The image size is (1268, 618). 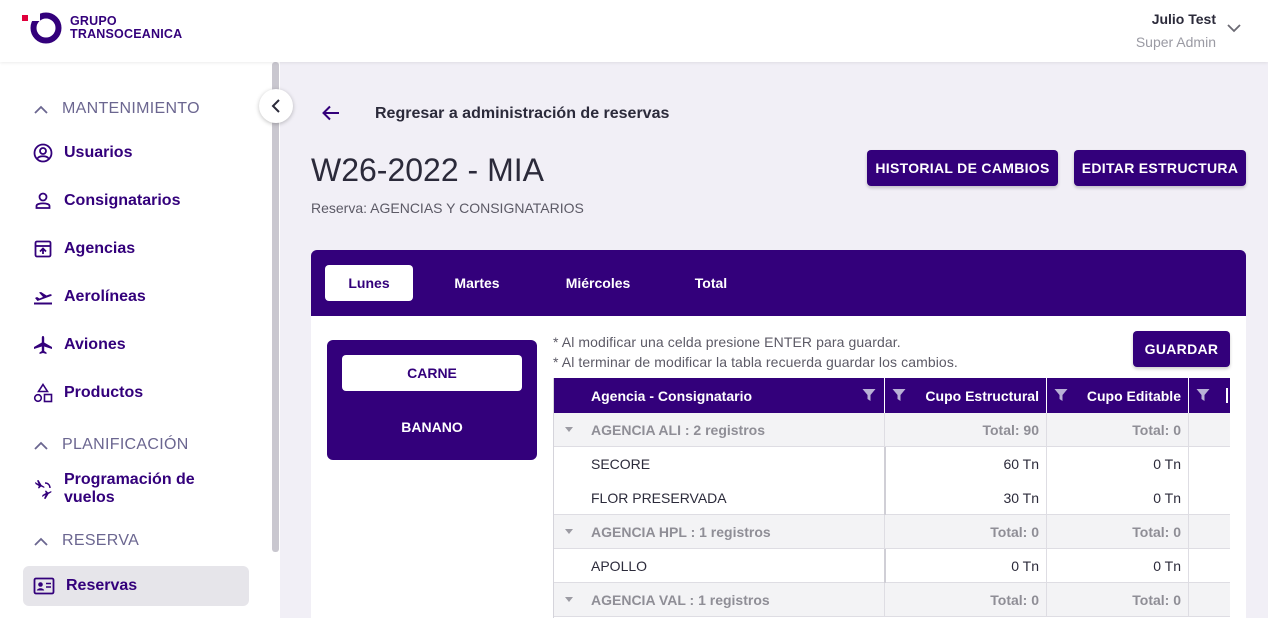 I want to click on sidebar-item-label: Usuarios, so click(x=98, y=152).